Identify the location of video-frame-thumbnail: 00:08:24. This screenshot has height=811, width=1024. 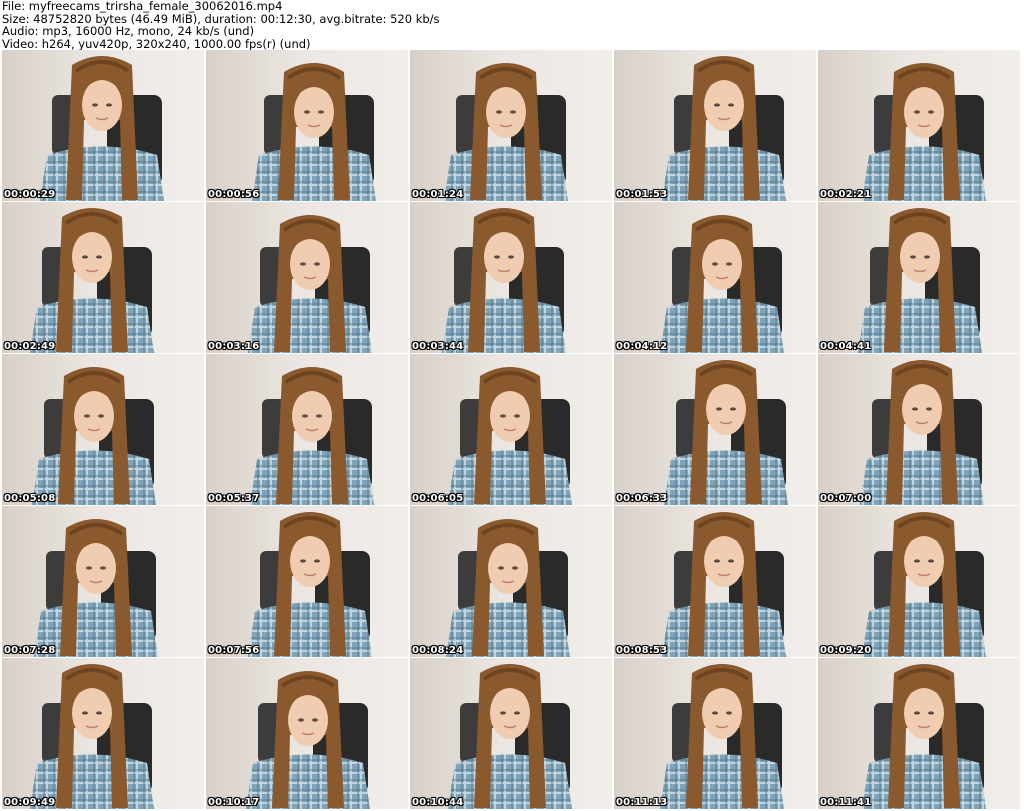
(511, 581).